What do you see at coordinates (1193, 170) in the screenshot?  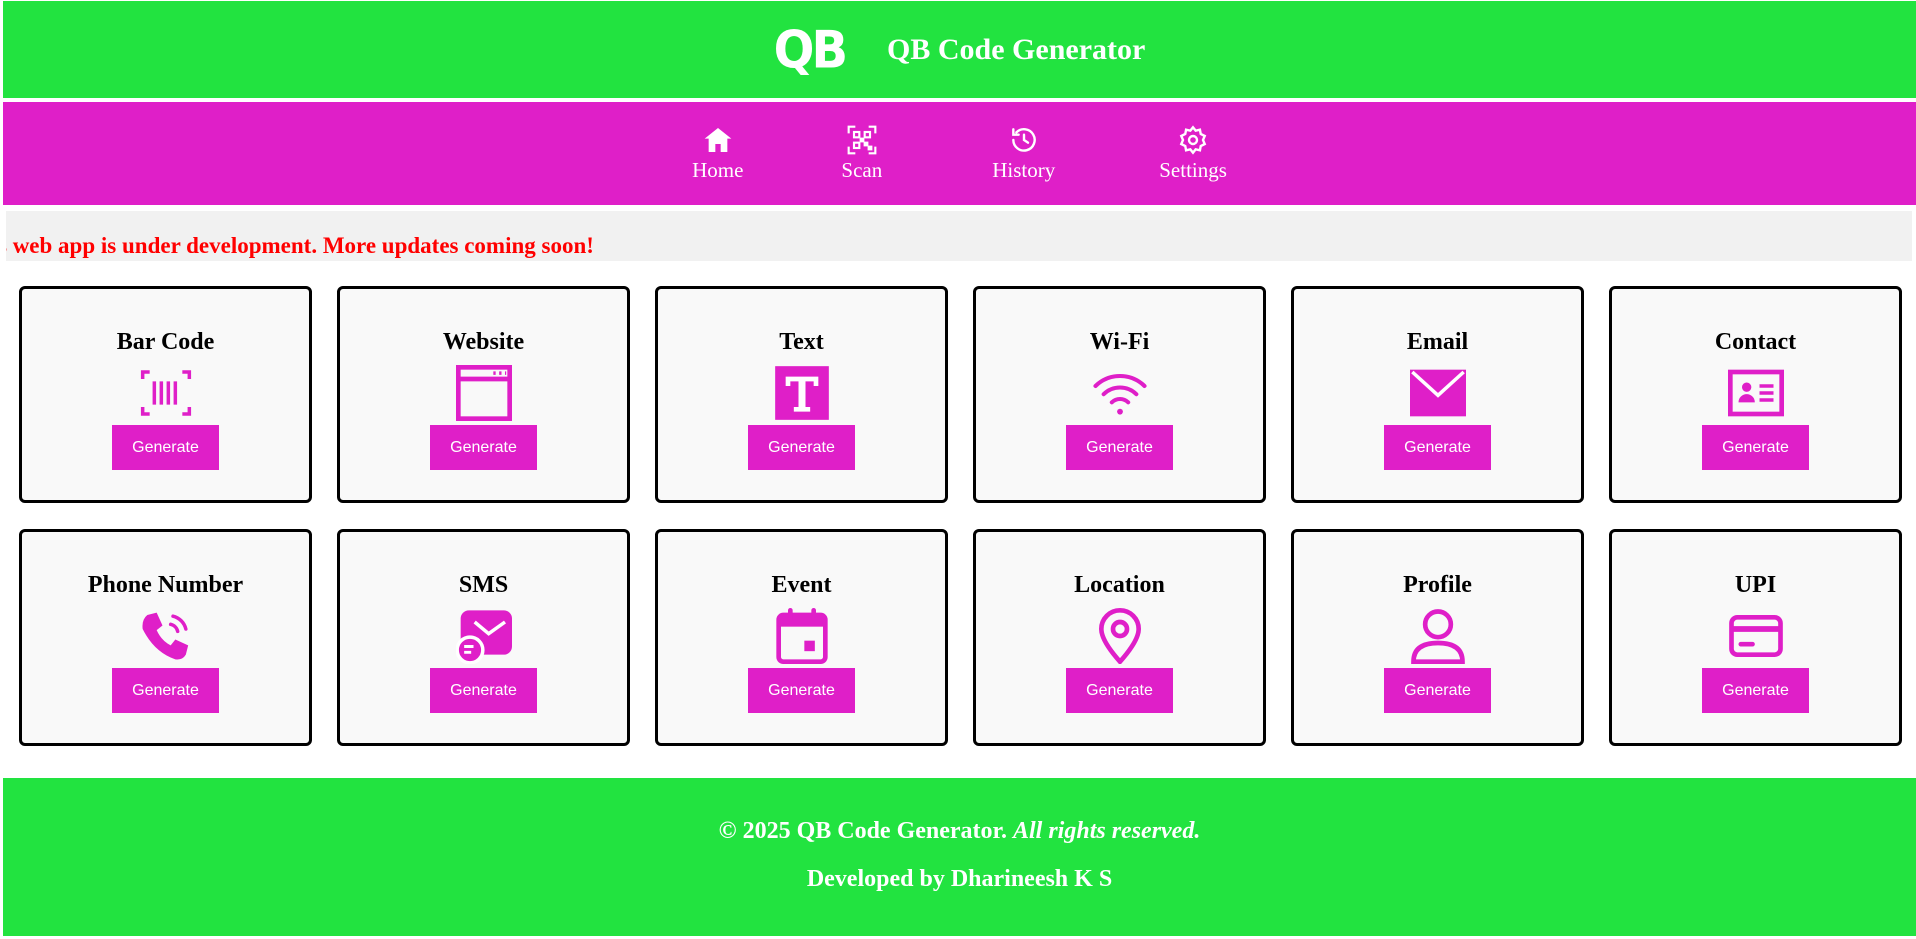 I see `nav-item-label: Settings` at bounding box center [1193, 170].